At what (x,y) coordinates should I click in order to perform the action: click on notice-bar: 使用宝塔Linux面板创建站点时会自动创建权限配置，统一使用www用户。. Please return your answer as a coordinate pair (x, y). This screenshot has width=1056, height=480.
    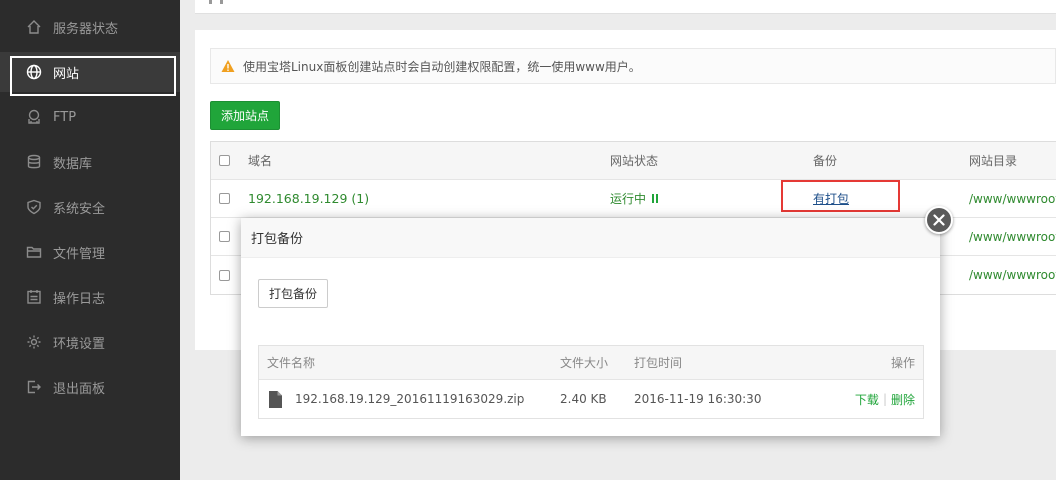
    Looking at the image, I should click on (633, 66).